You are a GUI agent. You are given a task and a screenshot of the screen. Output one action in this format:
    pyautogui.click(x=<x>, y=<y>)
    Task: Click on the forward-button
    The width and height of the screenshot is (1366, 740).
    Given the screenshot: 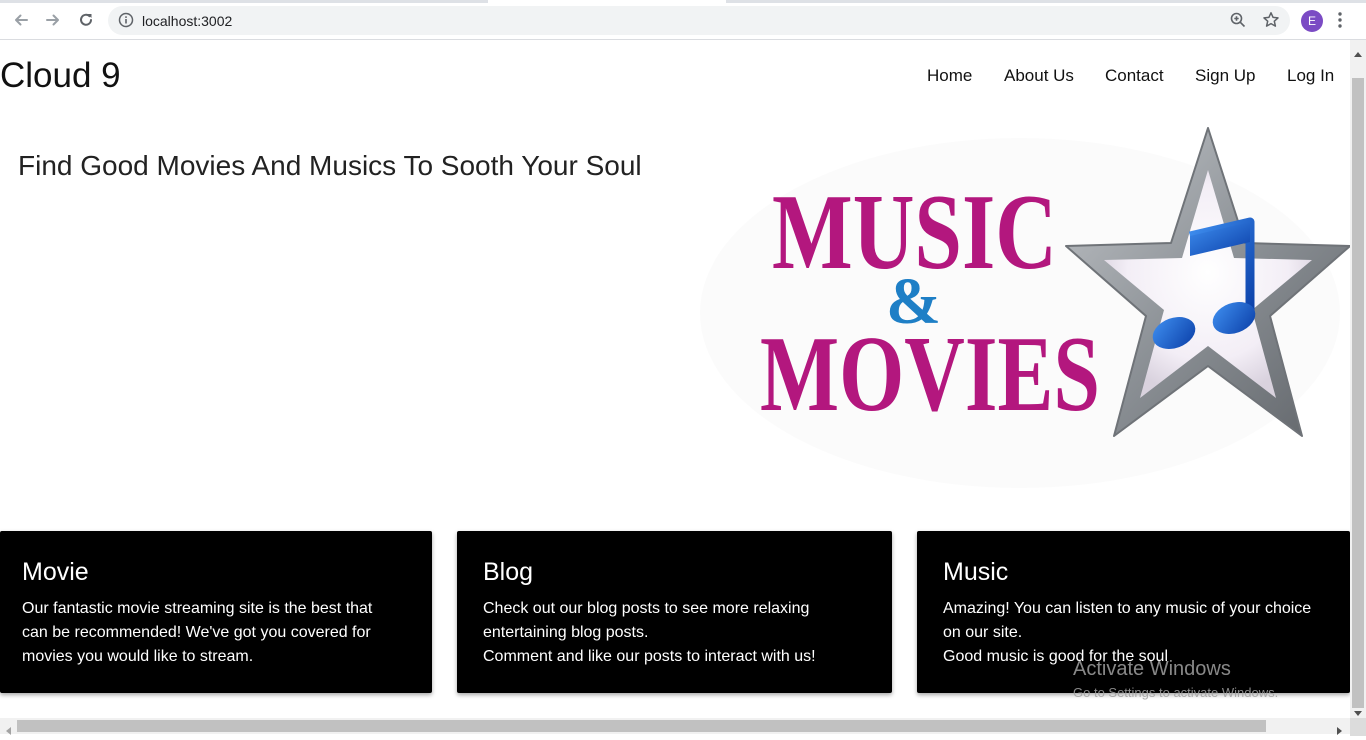 What is the action you would take?
    pyautogui.click(x=53, y=20)
    